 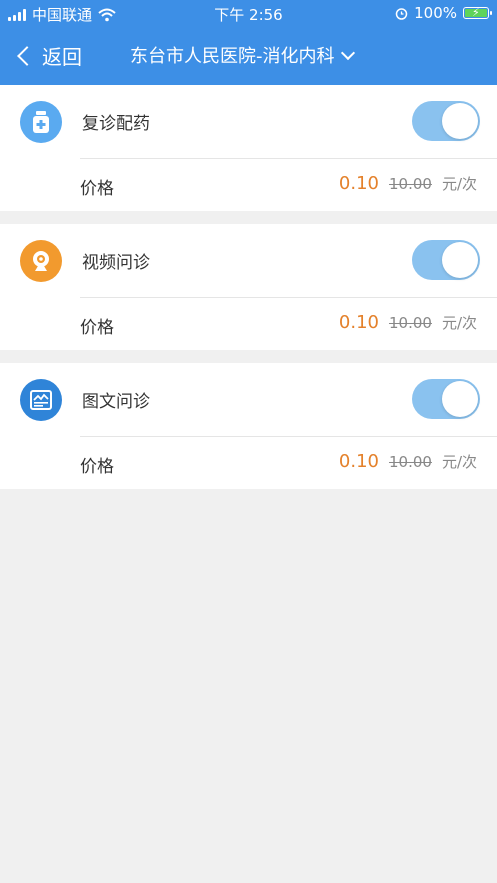 I want to click on back-button: 返回, so click(x=49, y=55).